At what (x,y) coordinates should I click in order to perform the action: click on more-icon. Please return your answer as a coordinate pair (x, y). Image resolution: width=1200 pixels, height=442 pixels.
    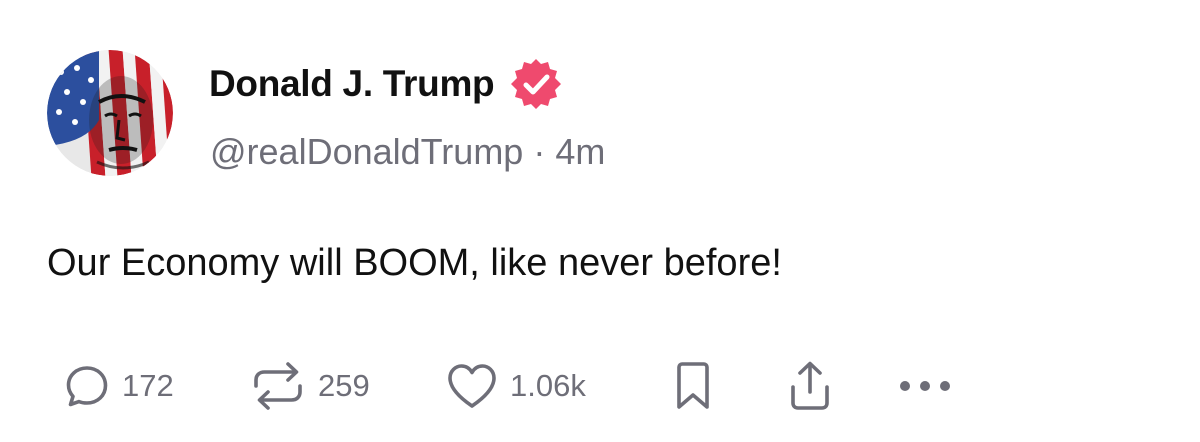
    Looking at the image, I should click on (925, 386).